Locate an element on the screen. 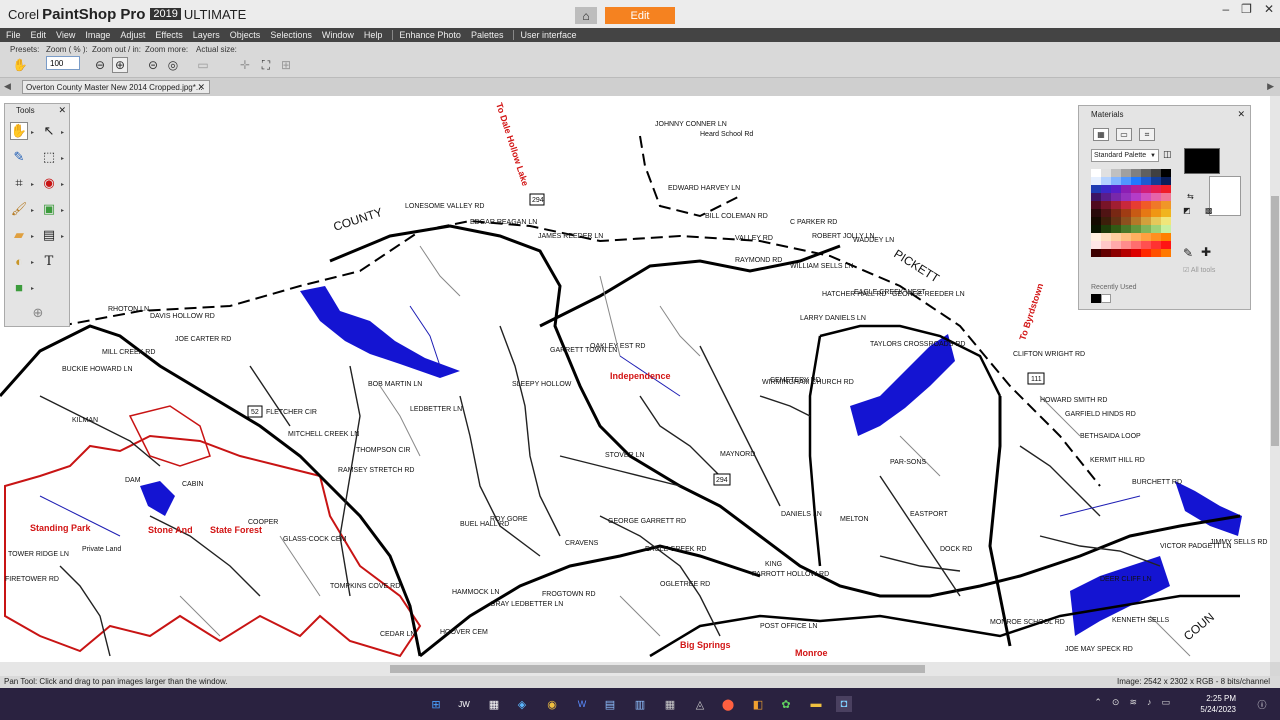 Image resolution: width=1280 pixels, height=720 pixels. all-tools-checkbox: ☑ All tools is located at coordinates (1199, 270).